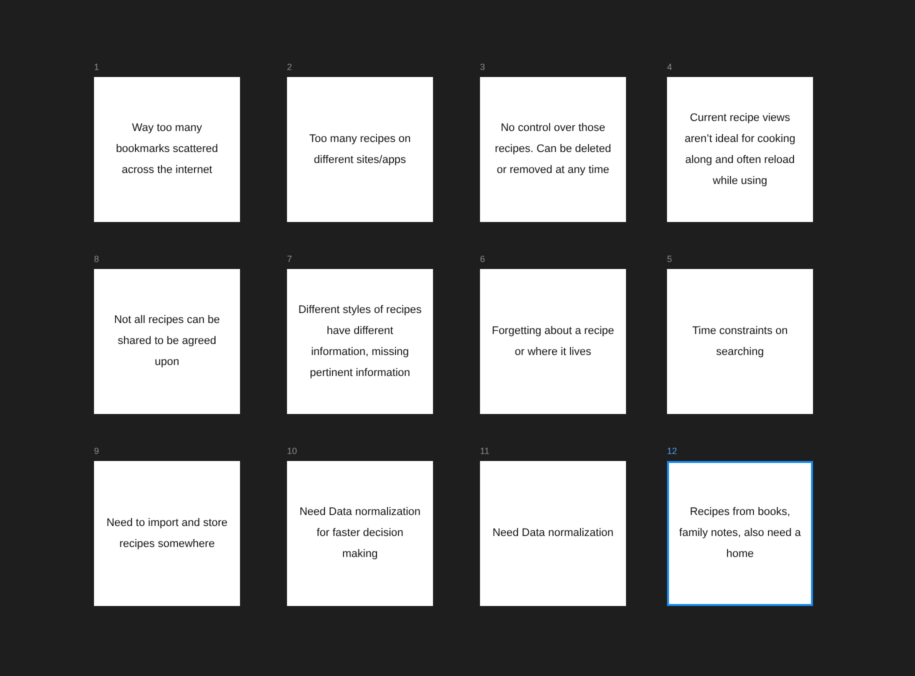 The height and width of the screenshot is (676, 915). I want to click on sticky-note: Need to import and store recipes somewhere, so click(167, 533).